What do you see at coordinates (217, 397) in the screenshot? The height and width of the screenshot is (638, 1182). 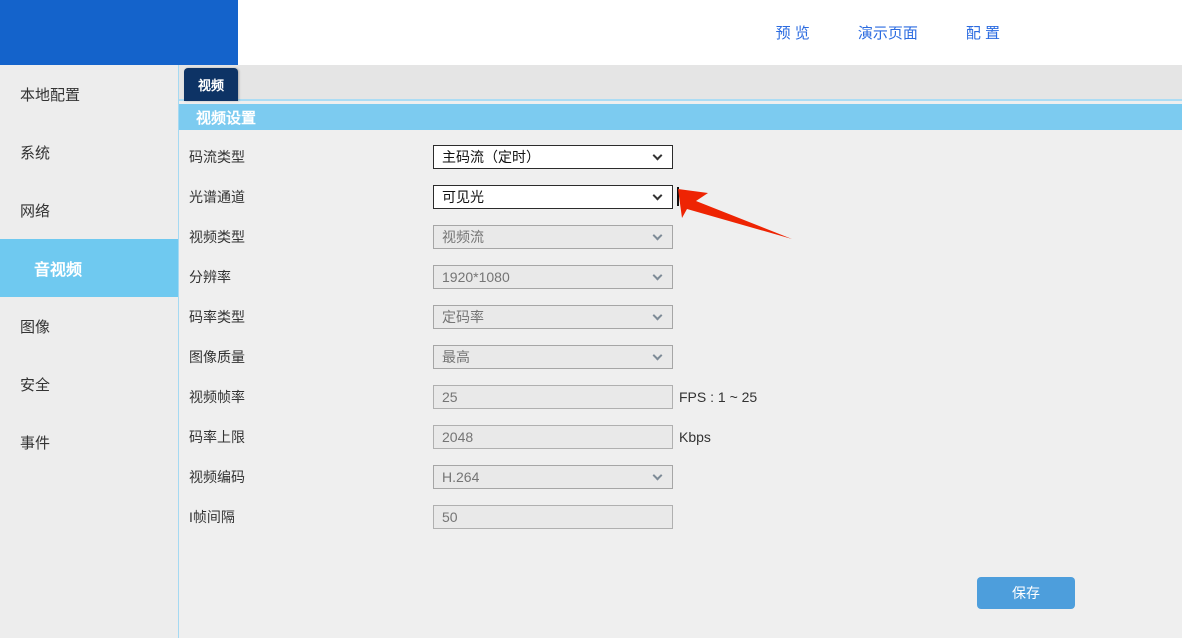 I see `frame-rate-label: 视频帧率` at bounding box center [217, 397].